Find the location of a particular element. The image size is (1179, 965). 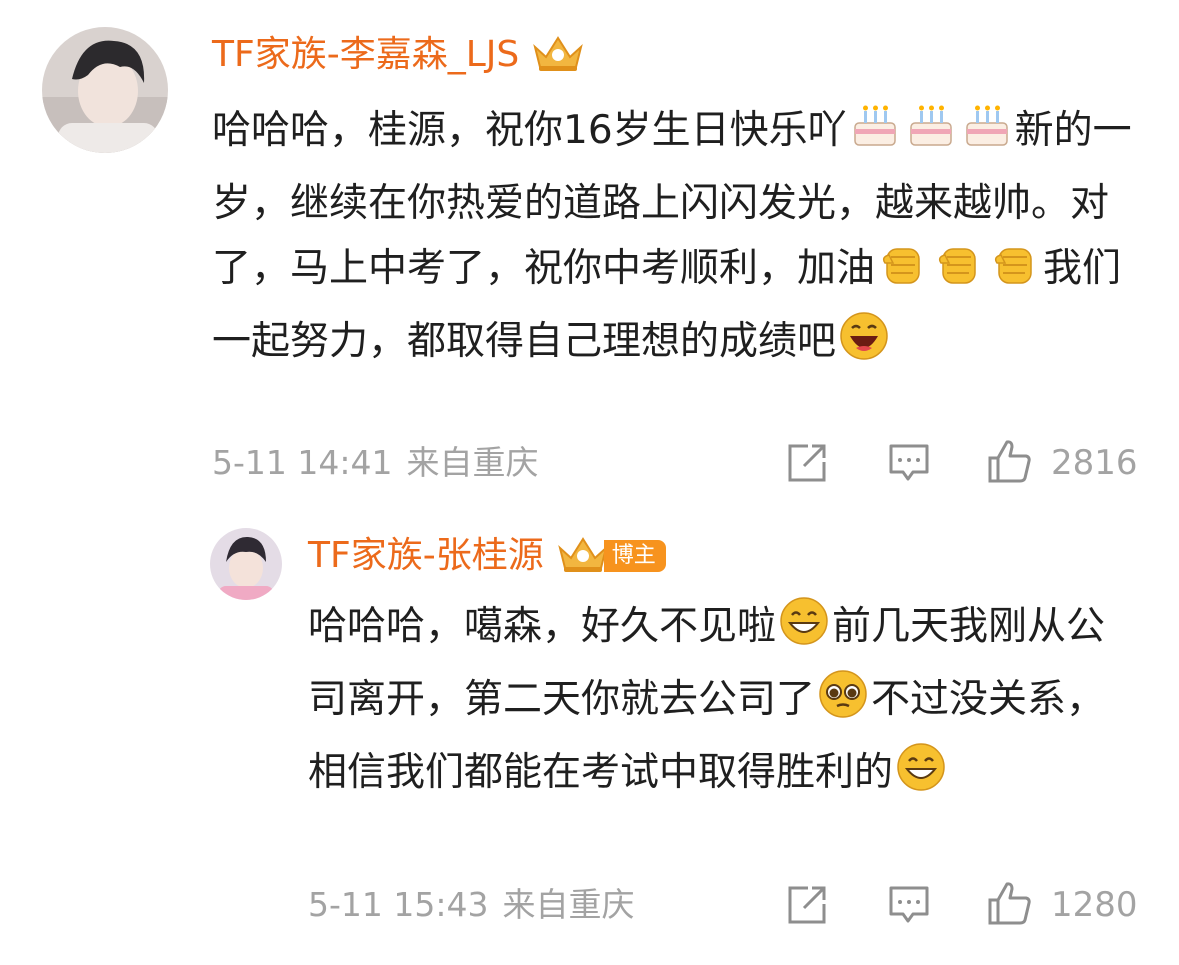

username: TF家族-张桂源 is located at coordinates (426, 556).